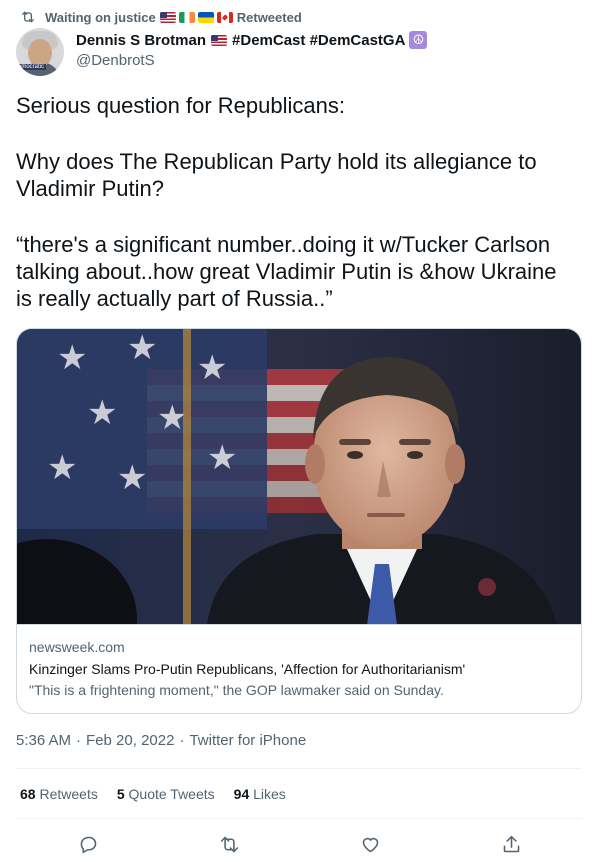  I want to click on reply-icon, so click(88, 844).